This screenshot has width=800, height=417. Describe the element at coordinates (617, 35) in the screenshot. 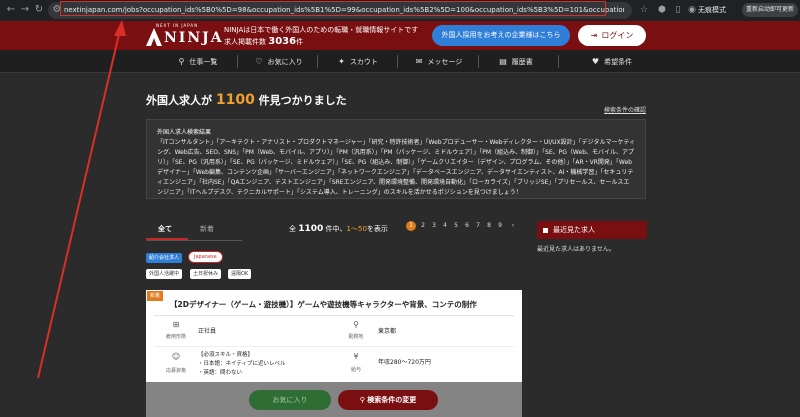

I see `login-label: ログイン` at that location.